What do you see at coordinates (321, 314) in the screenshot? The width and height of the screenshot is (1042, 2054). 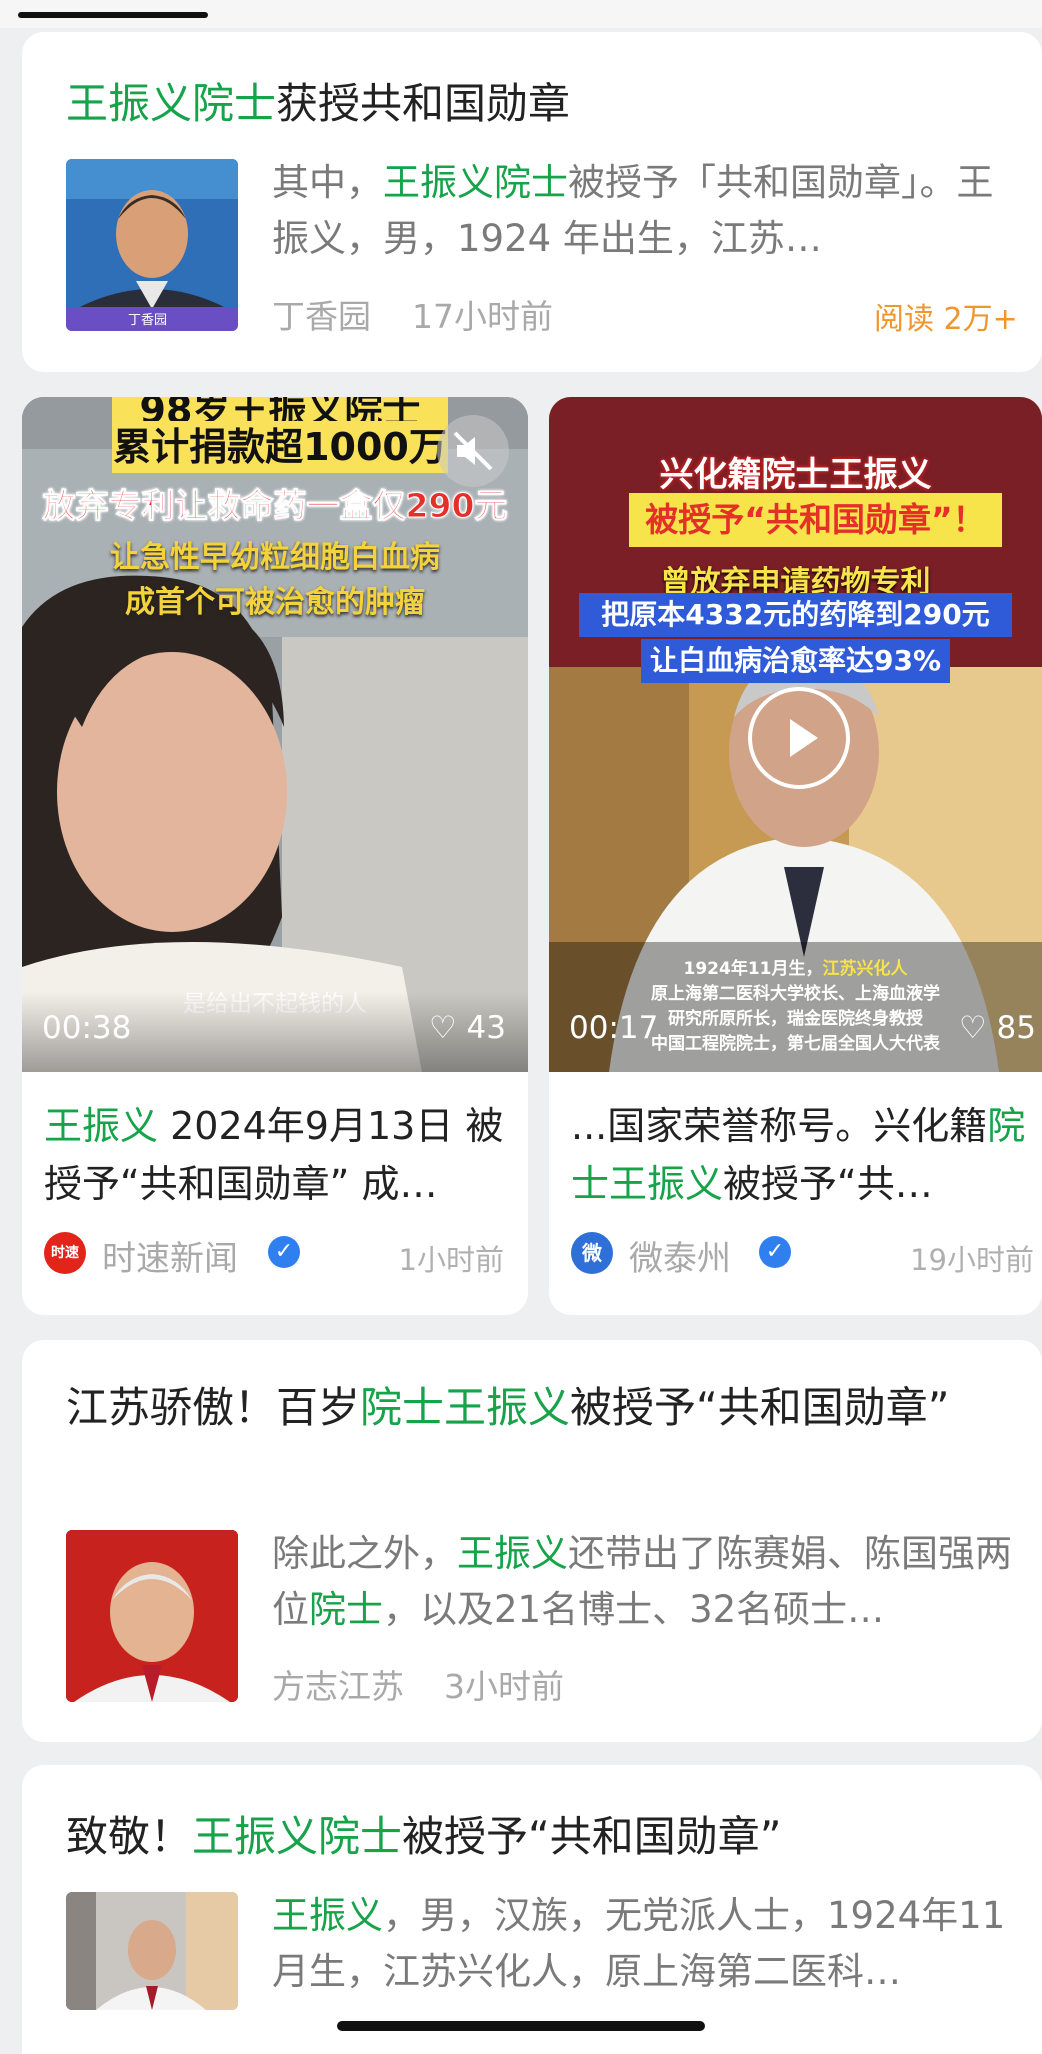 I see `article-source: 丁香园` at bounding box center [321, 314].